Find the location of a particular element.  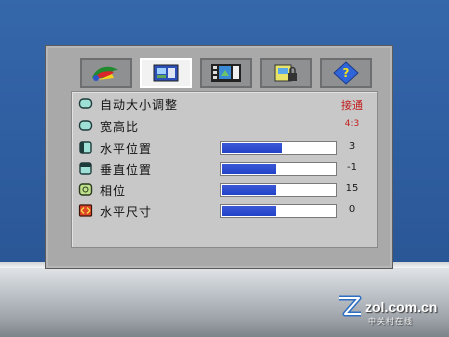

row-value: 15 is located at coordinates (352, 188).